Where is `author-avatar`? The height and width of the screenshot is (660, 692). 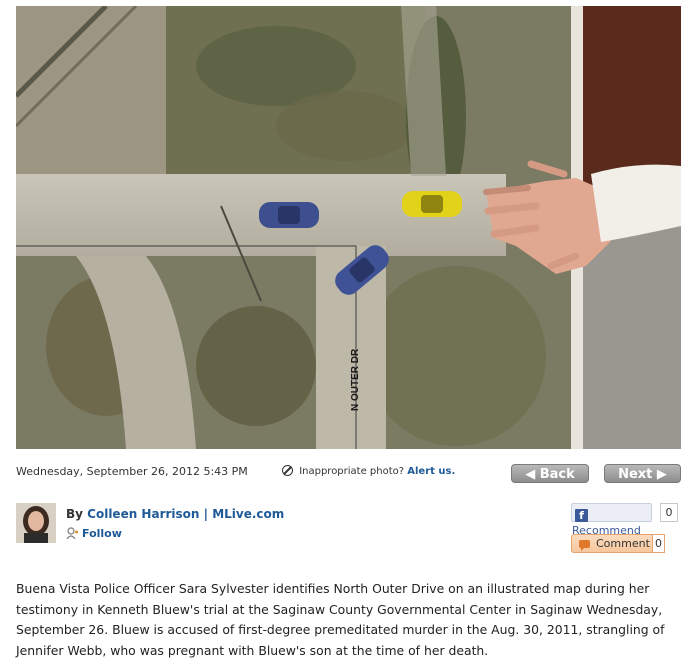 author-avatar is located at coordinates (36, 523).